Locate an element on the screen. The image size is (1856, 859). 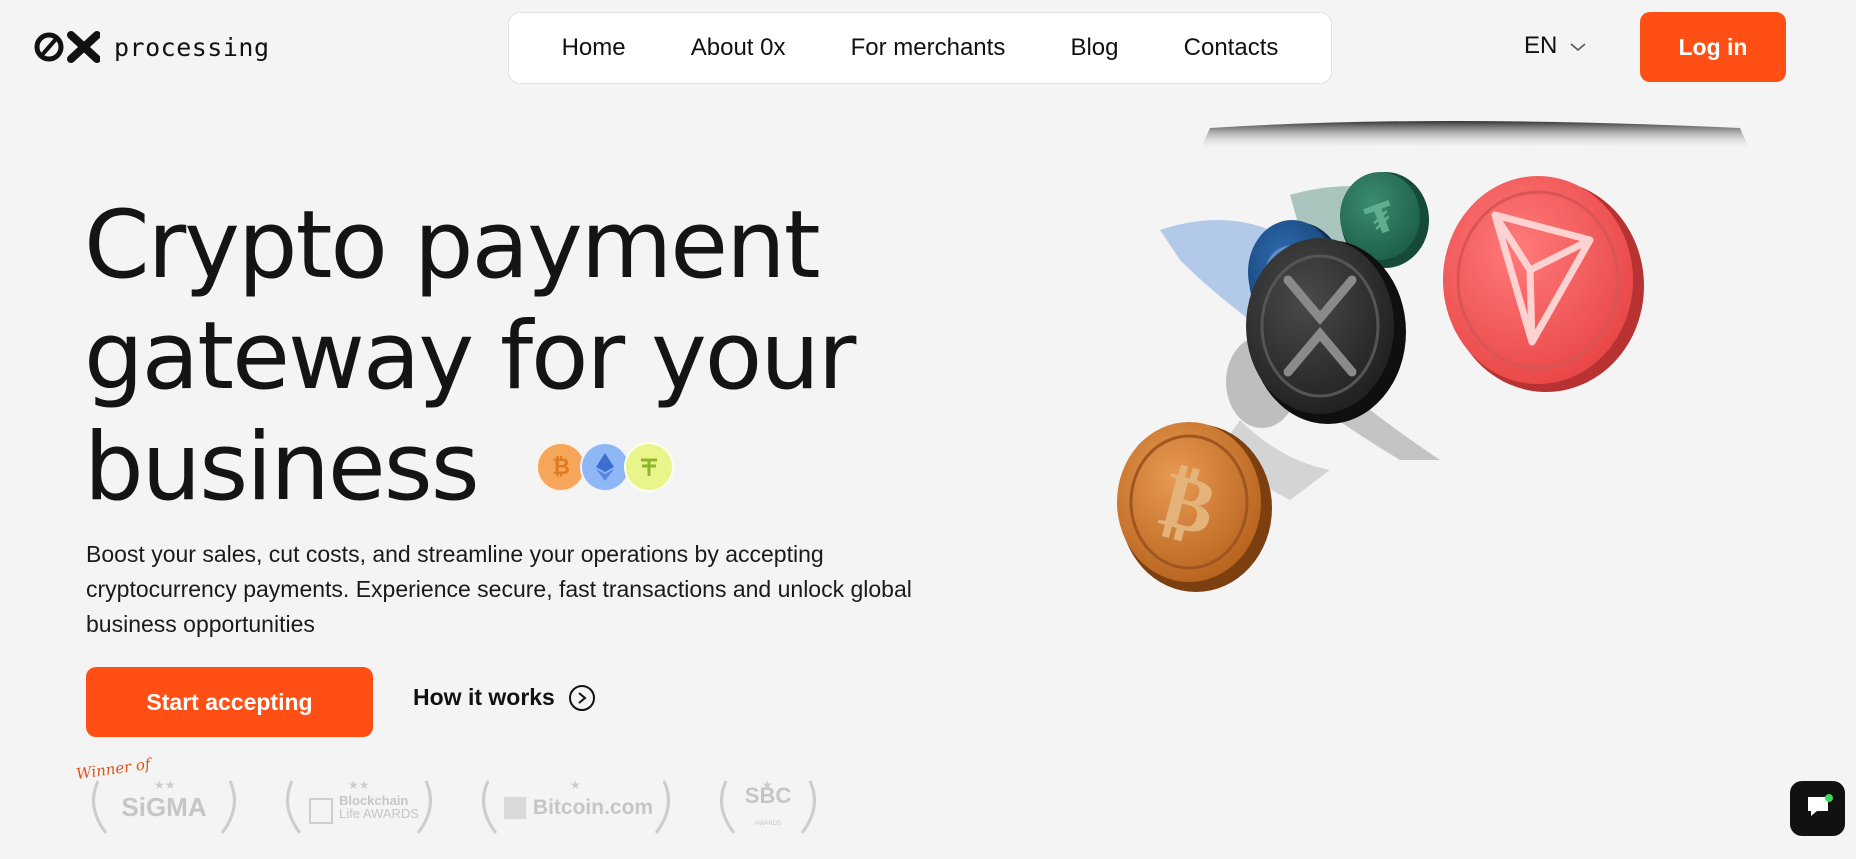
award-sbc: ★ SBC AWARDS is located at coordinates (768, 807).